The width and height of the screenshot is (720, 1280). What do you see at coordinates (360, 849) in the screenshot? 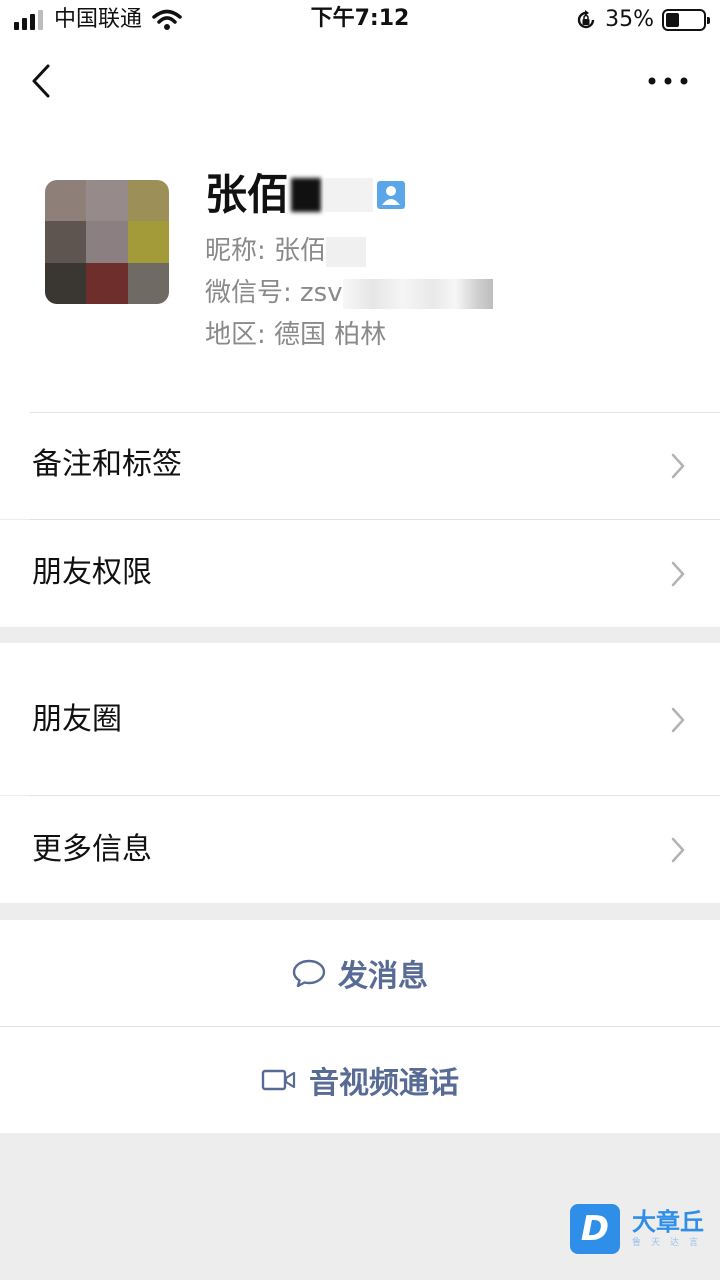
I see `more-info-row: 更多信息` at bounding box center [360, 849].